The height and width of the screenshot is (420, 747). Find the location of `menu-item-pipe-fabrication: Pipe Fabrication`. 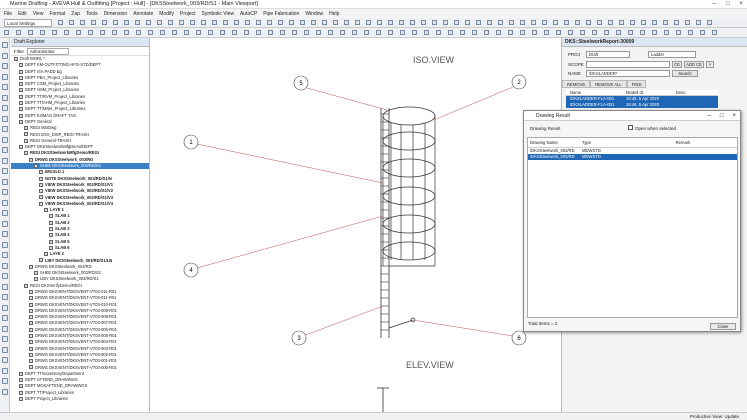

menu-item-pipe-fabrication: Pipe Fabrication is located at coordinates (281, 14).